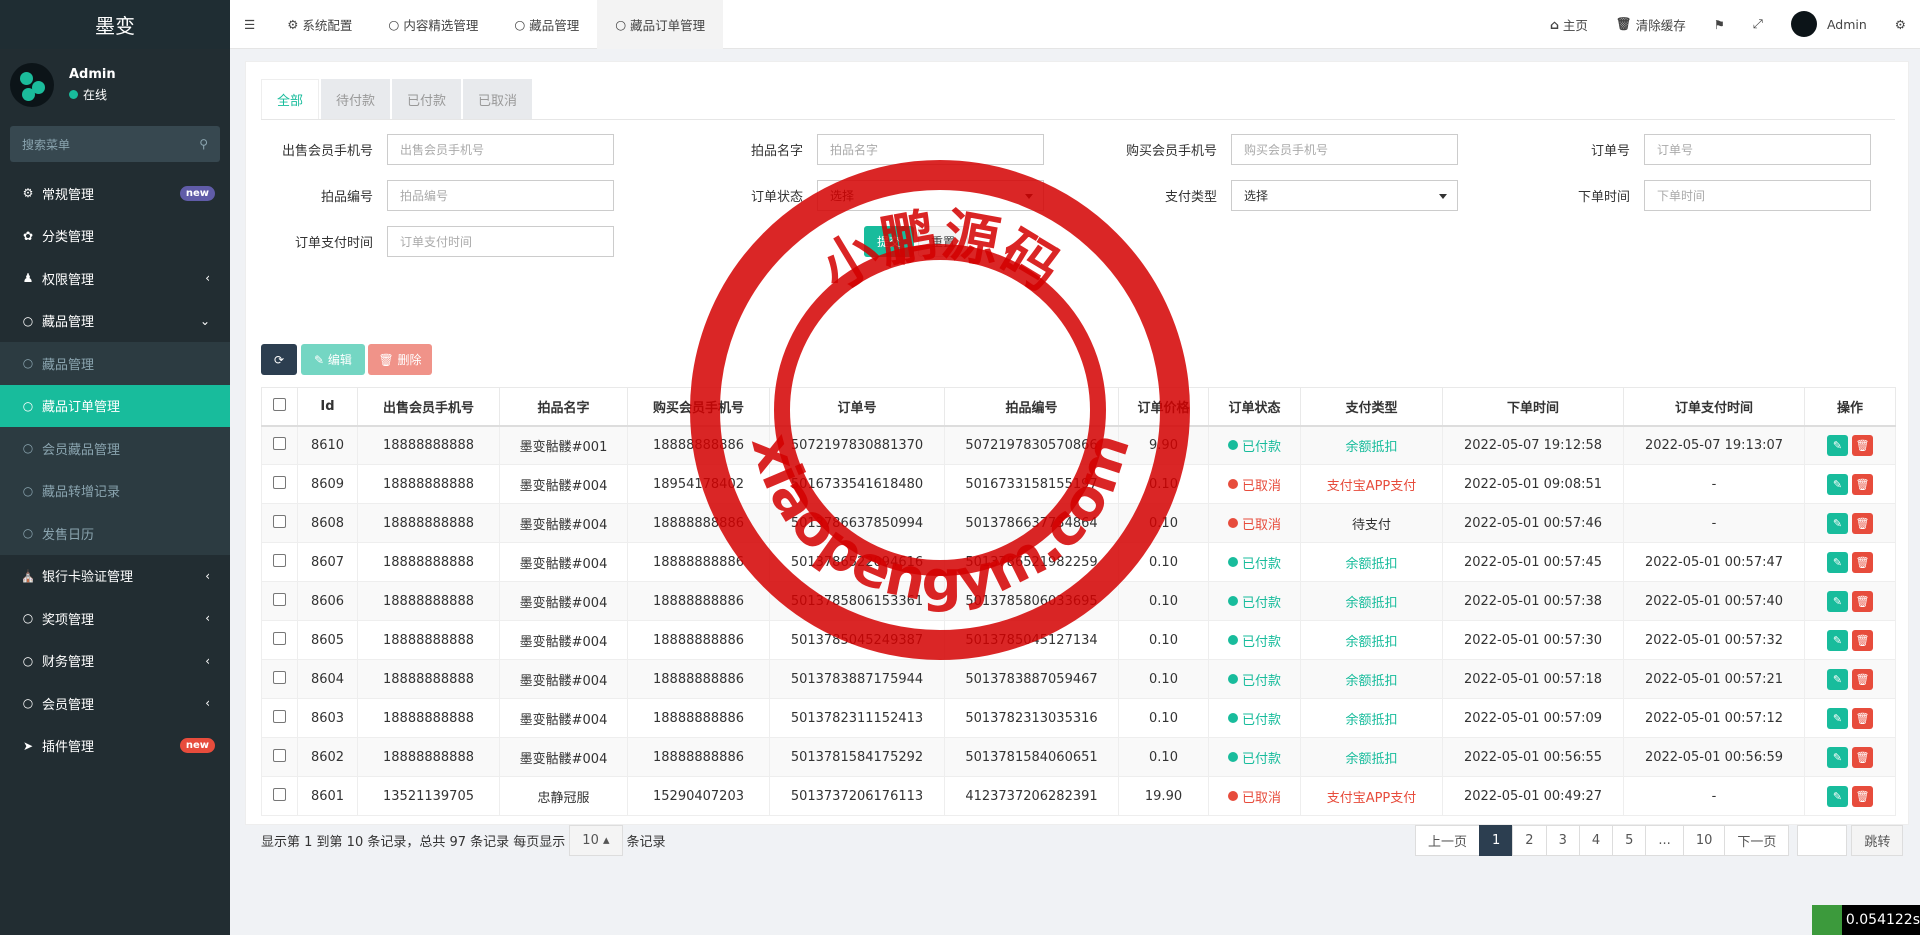  Describe the element at coordinates (1757, 195) in the screenshot. I see `order-time-input: 下单时间` at that location.